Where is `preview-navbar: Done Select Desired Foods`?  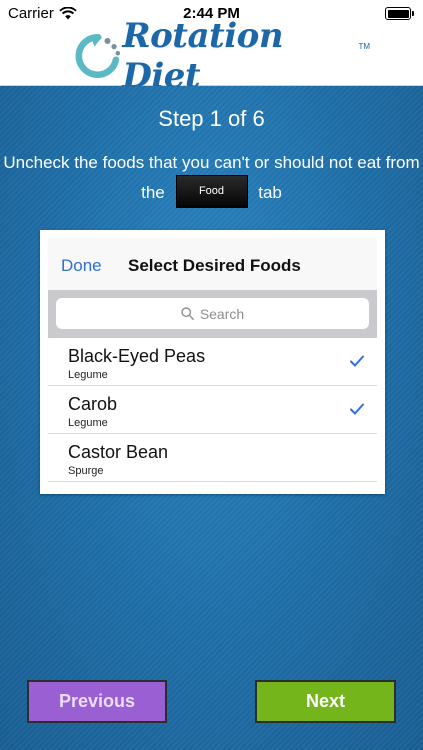
preview-navbar: Done Select Desired Foods is located at coordinates (212, 264).